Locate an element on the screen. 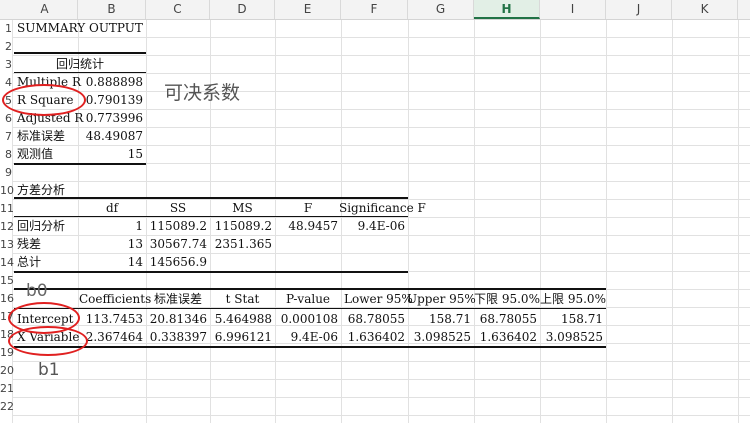  row-header: 14 is located at coordinates (7, 262).